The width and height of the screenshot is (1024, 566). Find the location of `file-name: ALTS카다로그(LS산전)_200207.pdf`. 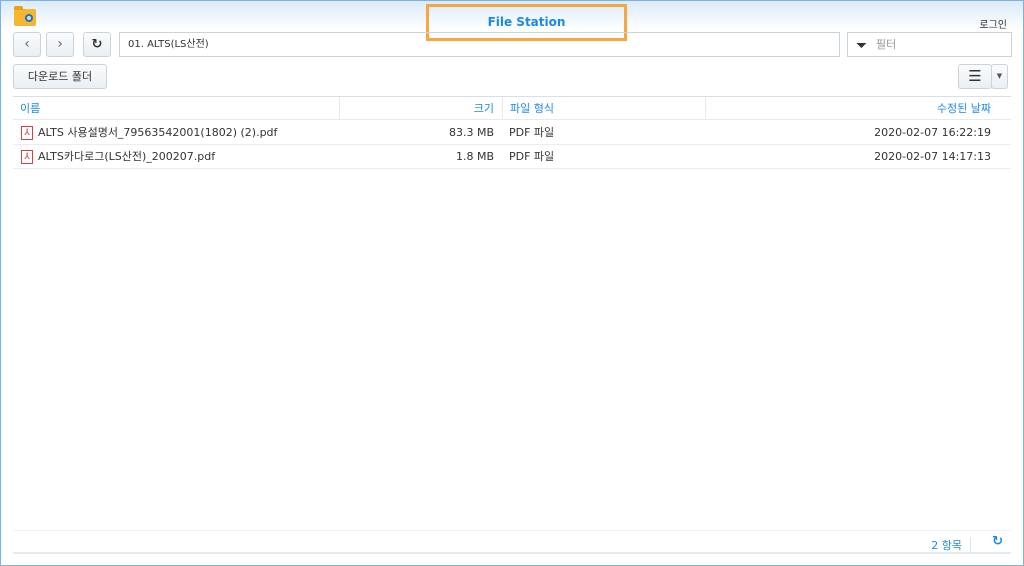

file-name: ALTS카다로그(LS산전)_200207.pdf is located at coordinates (127, 156).